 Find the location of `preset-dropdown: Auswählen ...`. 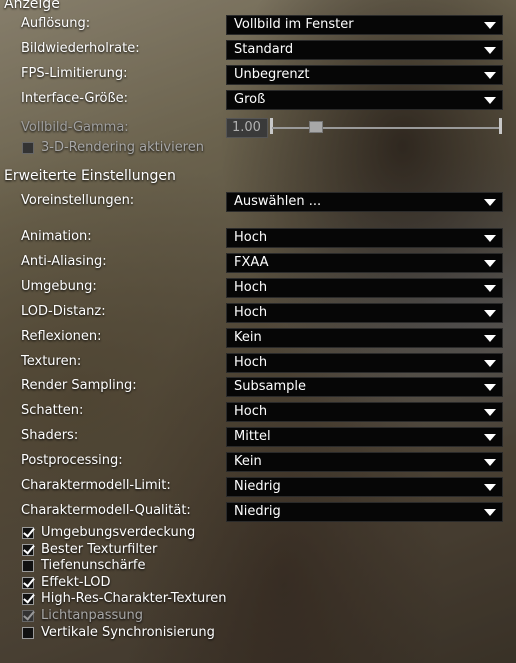

preset-dropdown: Auswählen ... is located at coordinates (364, 202).